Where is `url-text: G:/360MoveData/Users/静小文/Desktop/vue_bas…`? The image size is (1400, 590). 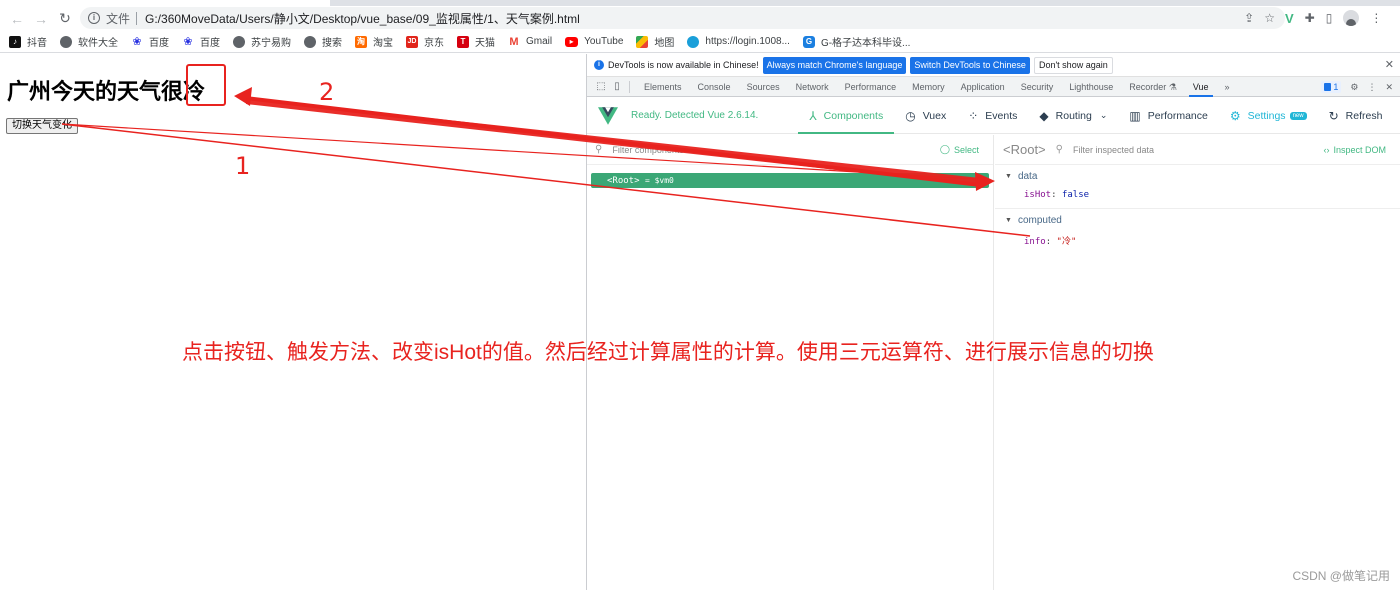
url-text: G:/360MoveData/Users/静小文/Desktop/vue_bas… is located at coordinates (362, 18).